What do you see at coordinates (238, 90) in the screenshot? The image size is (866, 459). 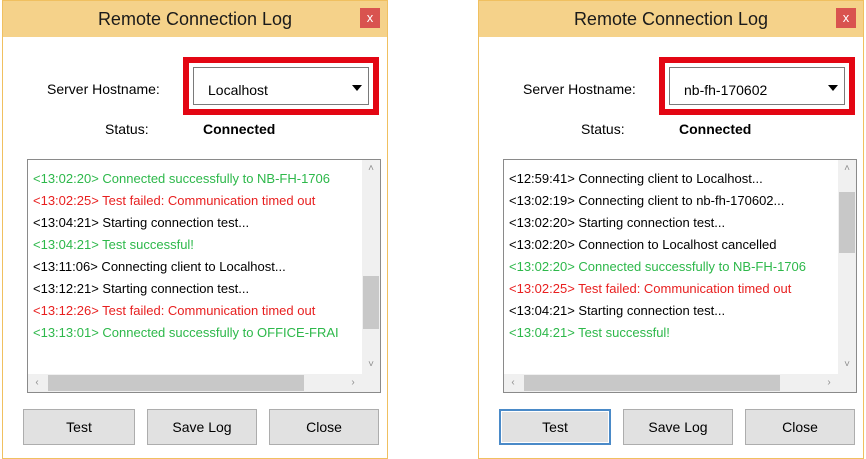 I see `server-hostname-value: Localhost` at bounding box center [238, 90].